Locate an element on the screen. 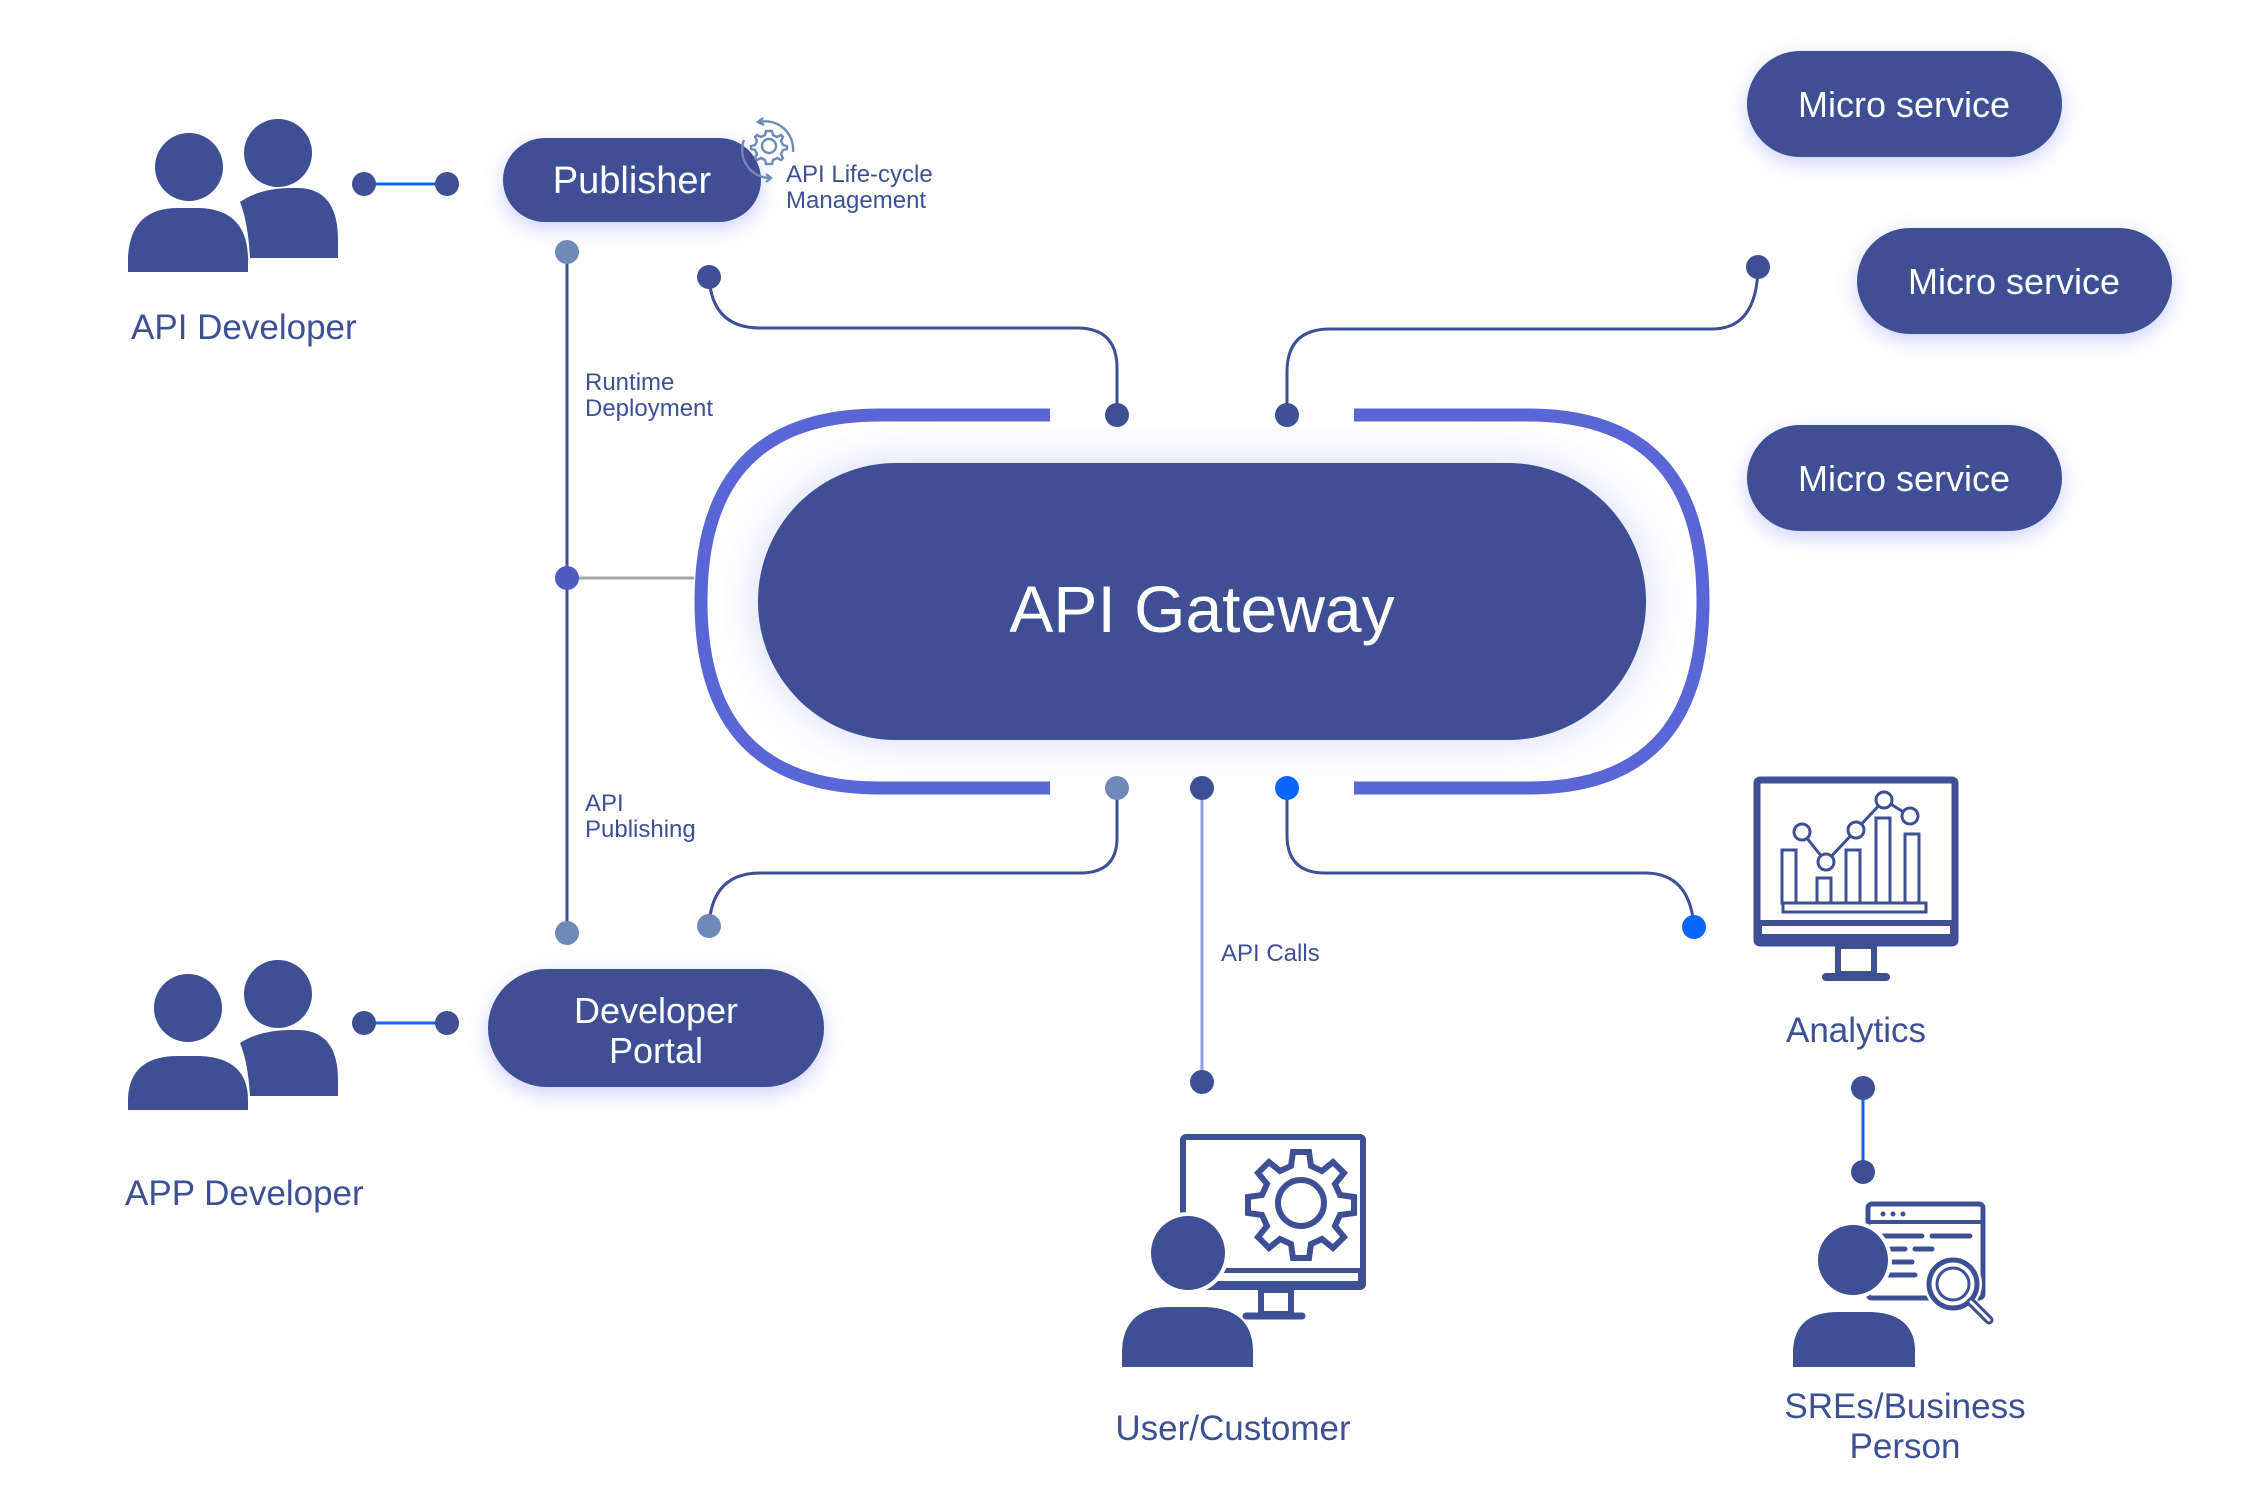  app-developer-connector is located at coordinates (405, 1023).